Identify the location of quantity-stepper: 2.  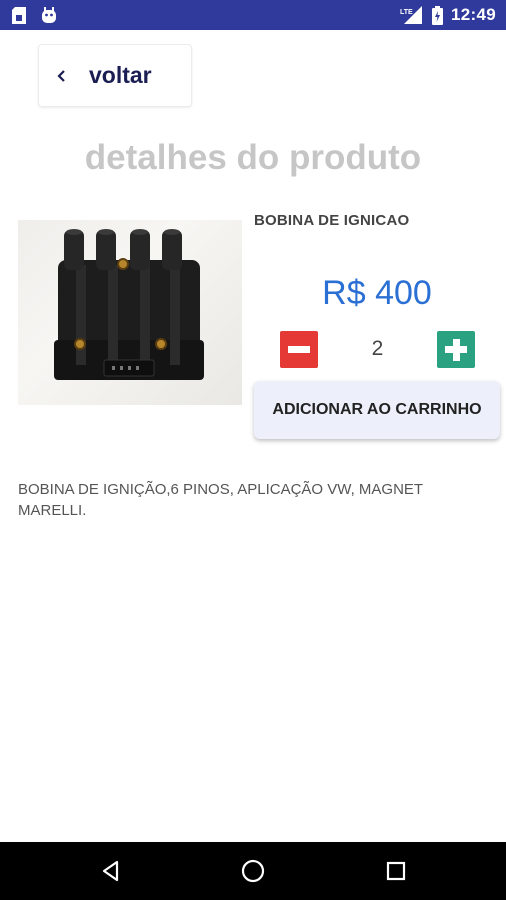
(377, 349).